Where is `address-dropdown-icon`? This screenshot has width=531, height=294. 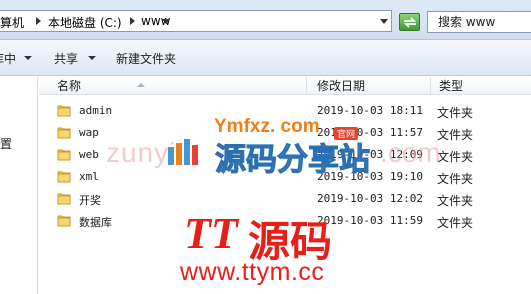
address-dropdown-icon is located at coordinates (384, 21).